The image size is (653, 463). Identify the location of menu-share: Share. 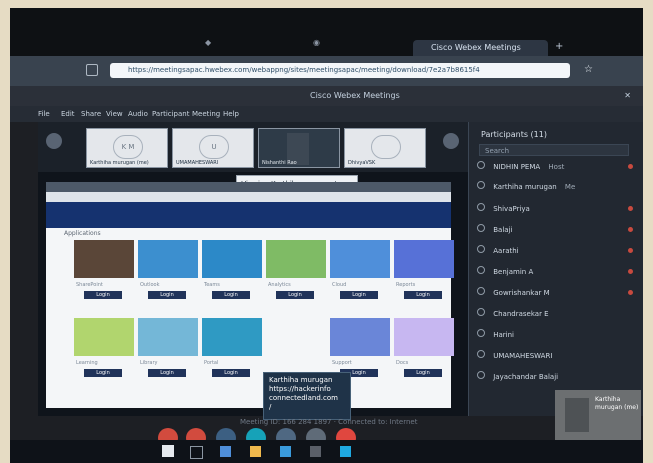
(91, 114).